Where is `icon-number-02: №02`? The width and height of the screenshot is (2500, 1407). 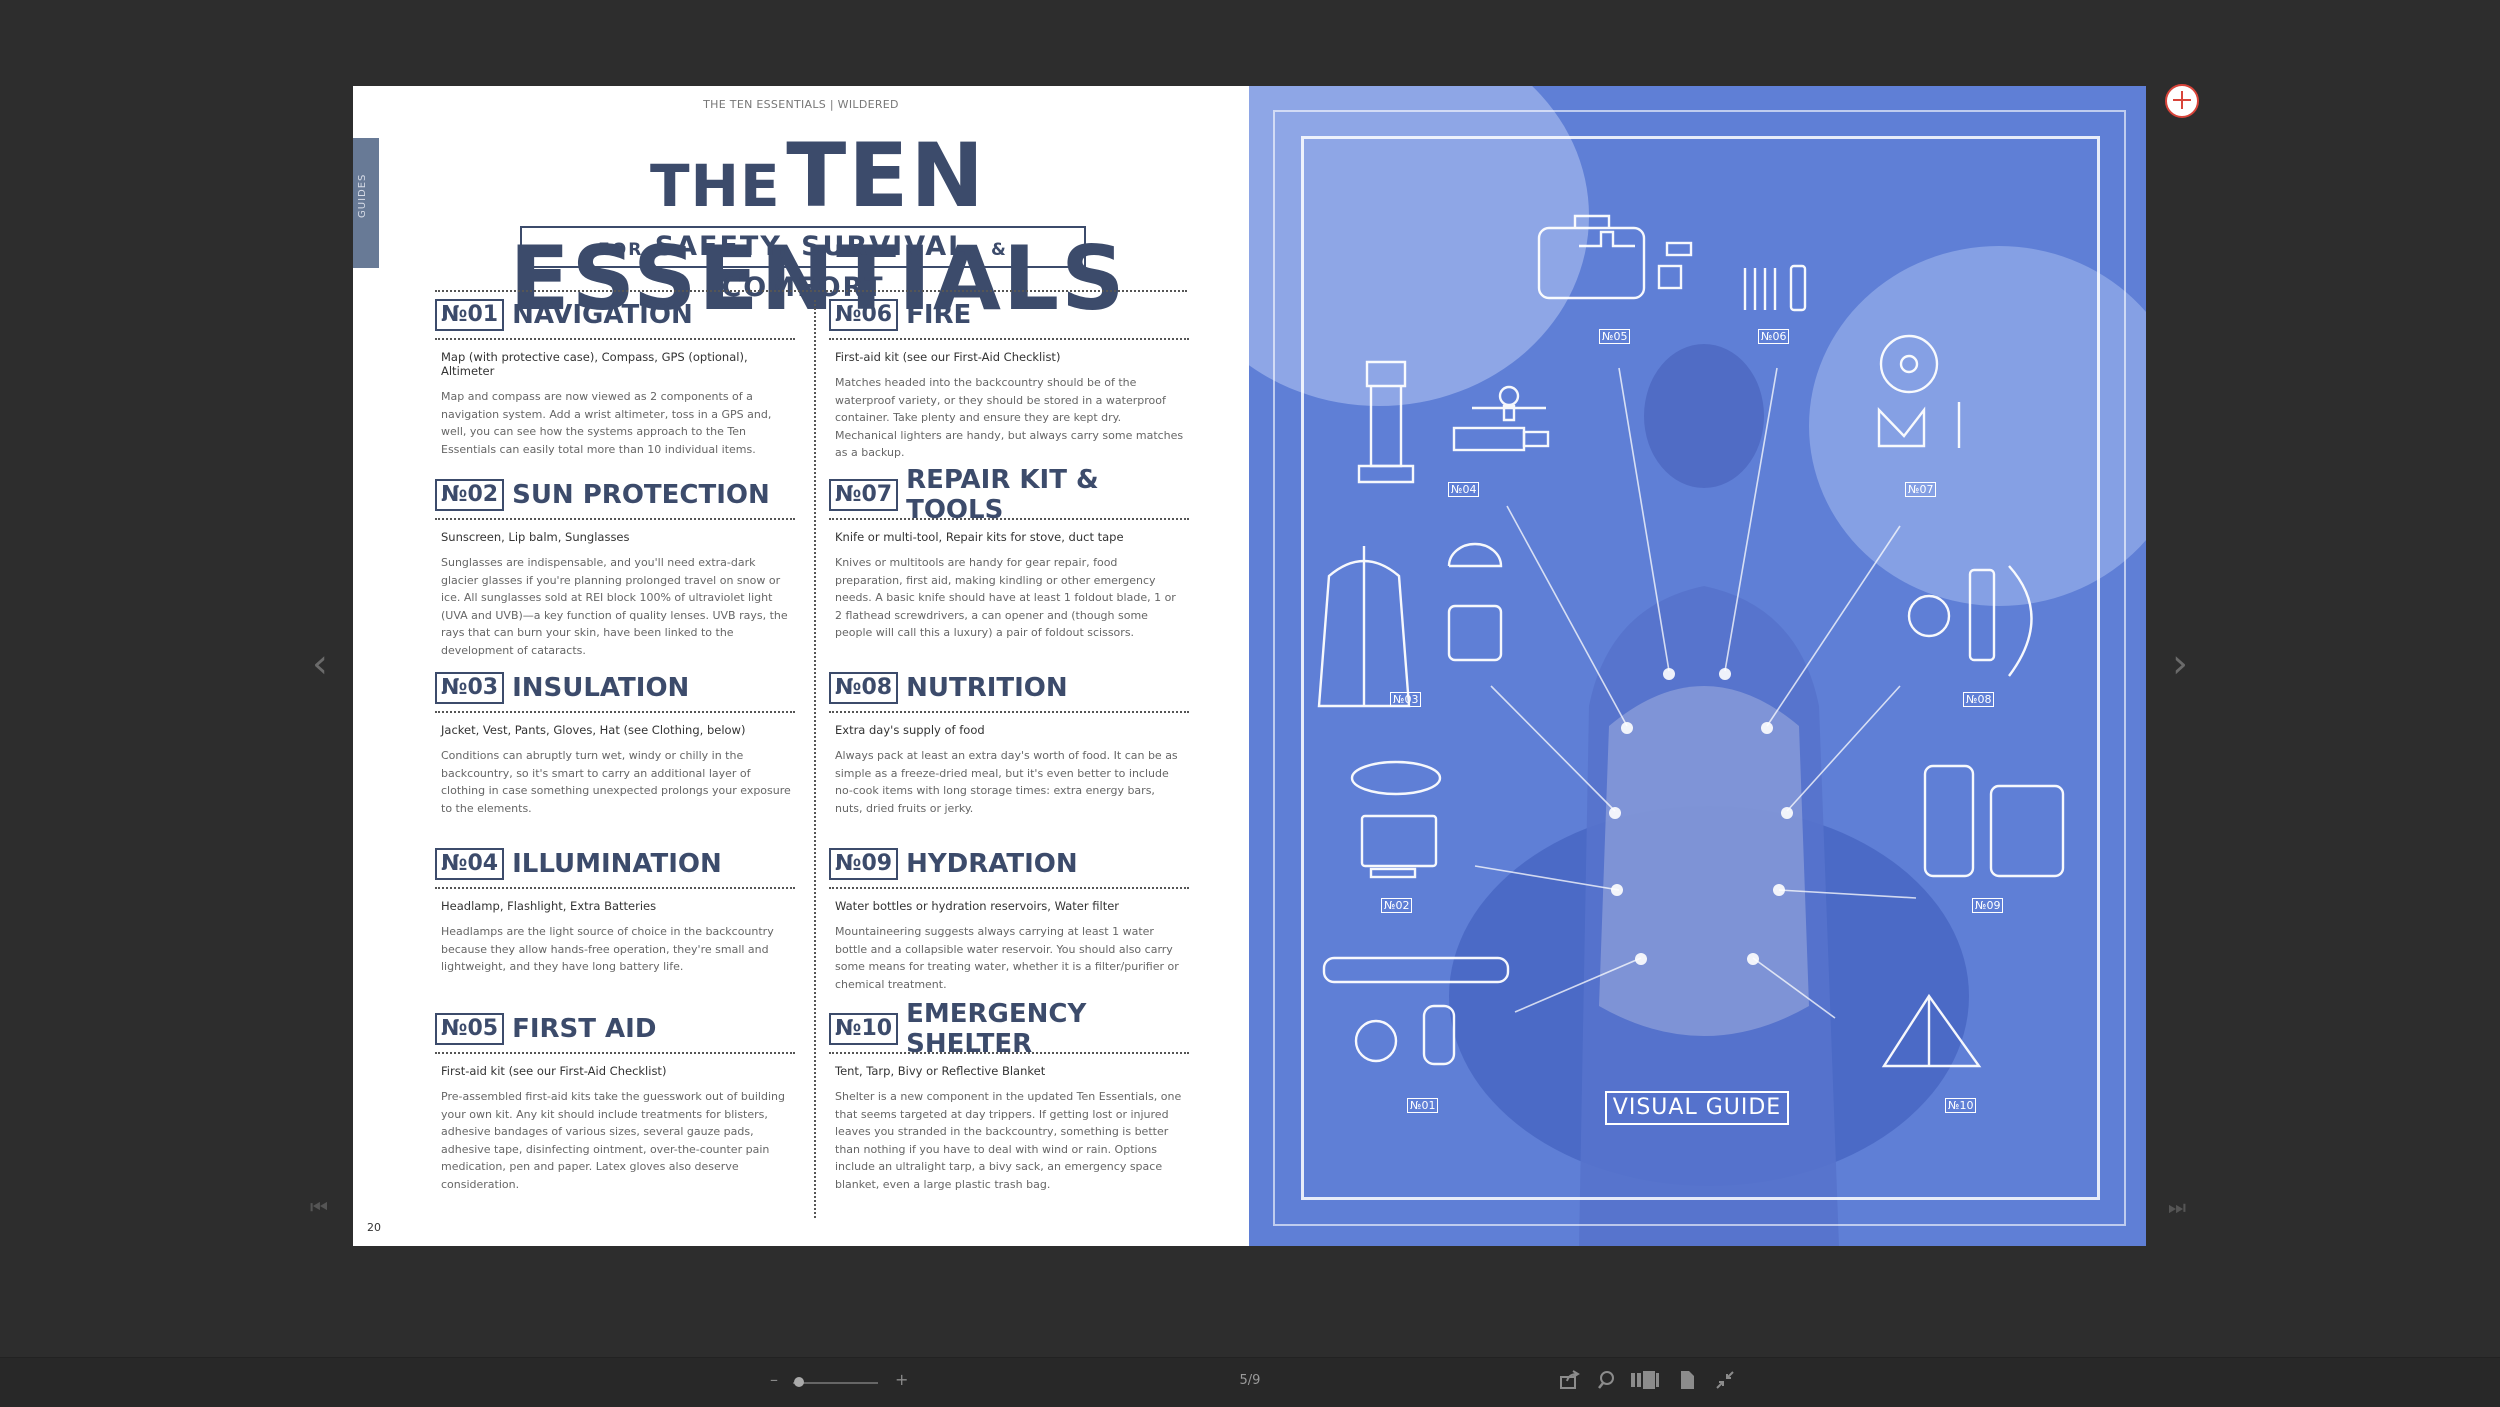
icon-number-02: №02 is located at coordinates (1397, 905).